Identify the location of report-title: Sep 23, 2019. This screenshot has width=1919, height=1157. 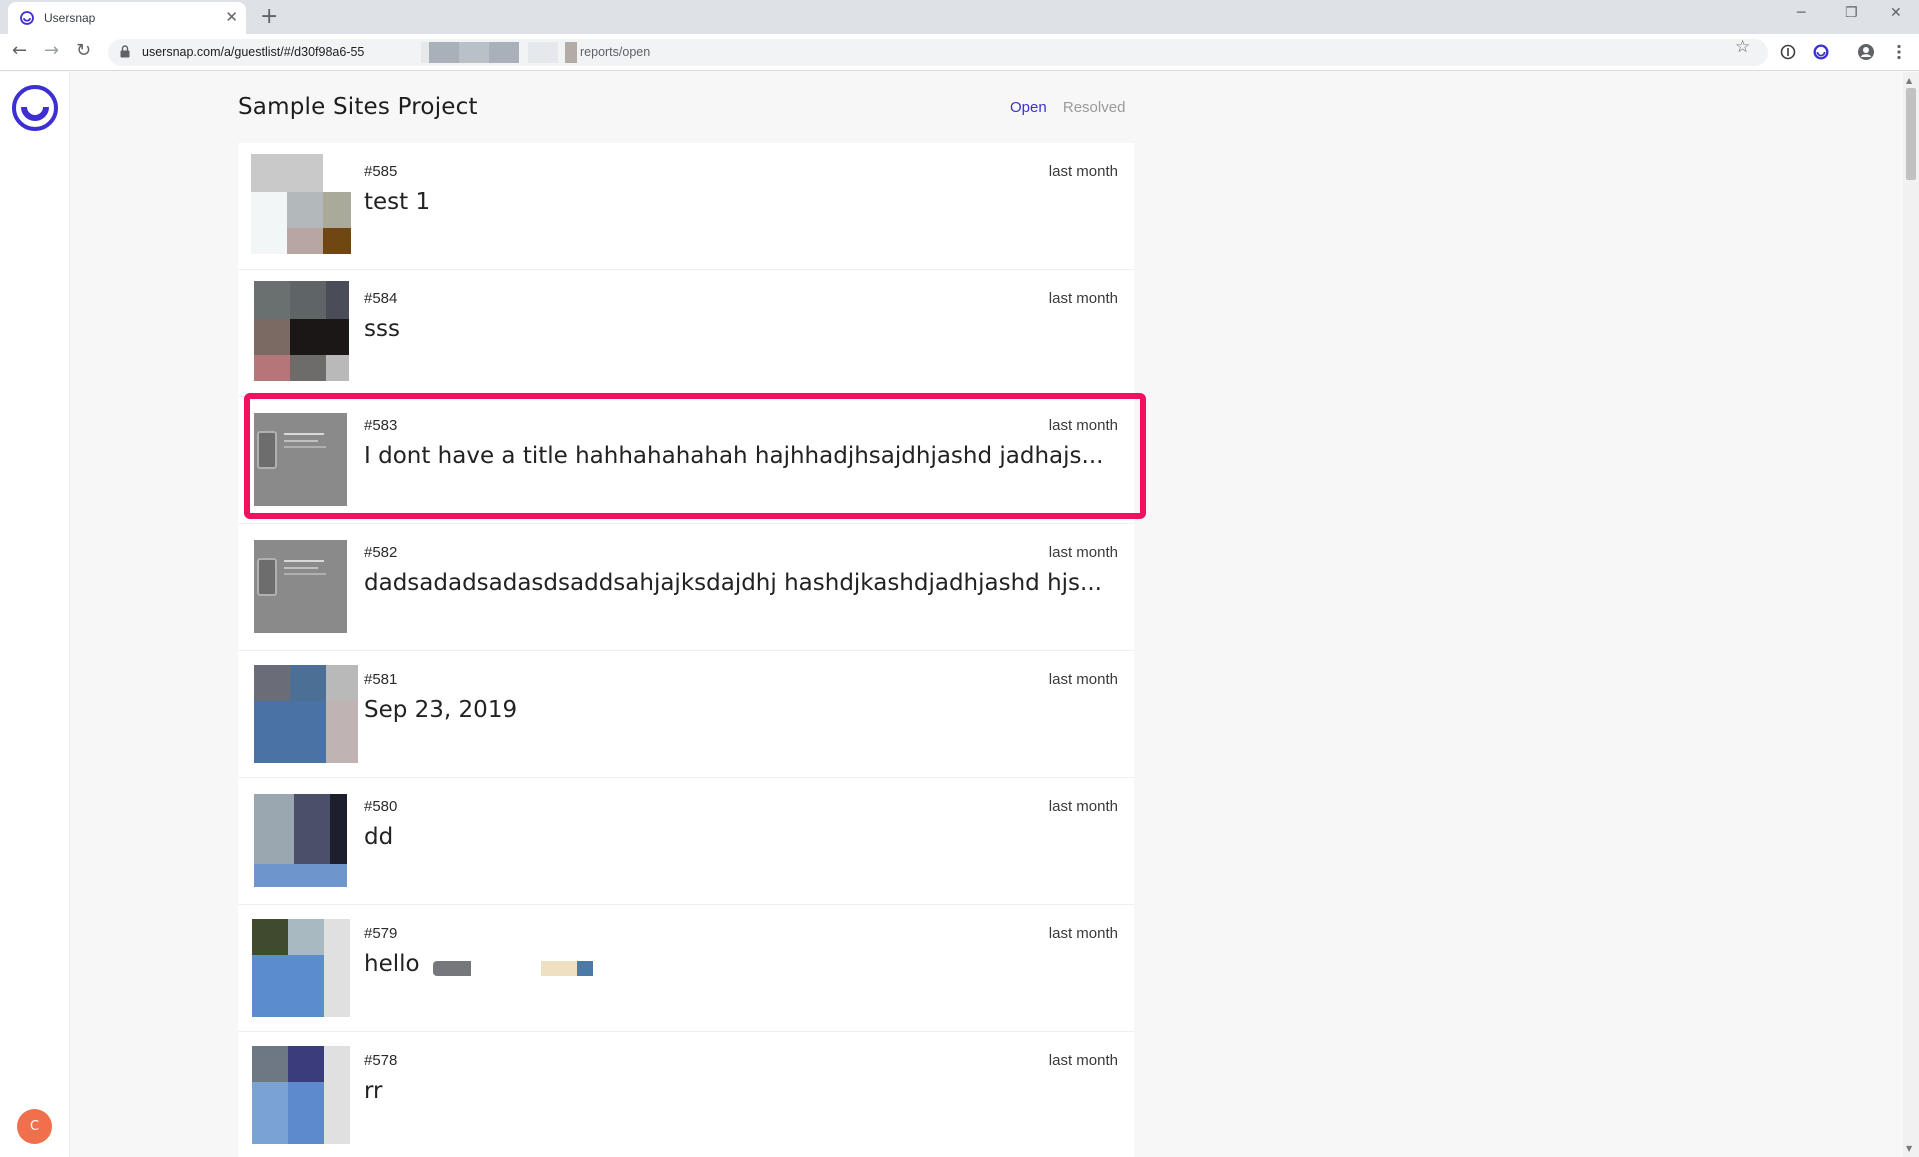
(441, 710).